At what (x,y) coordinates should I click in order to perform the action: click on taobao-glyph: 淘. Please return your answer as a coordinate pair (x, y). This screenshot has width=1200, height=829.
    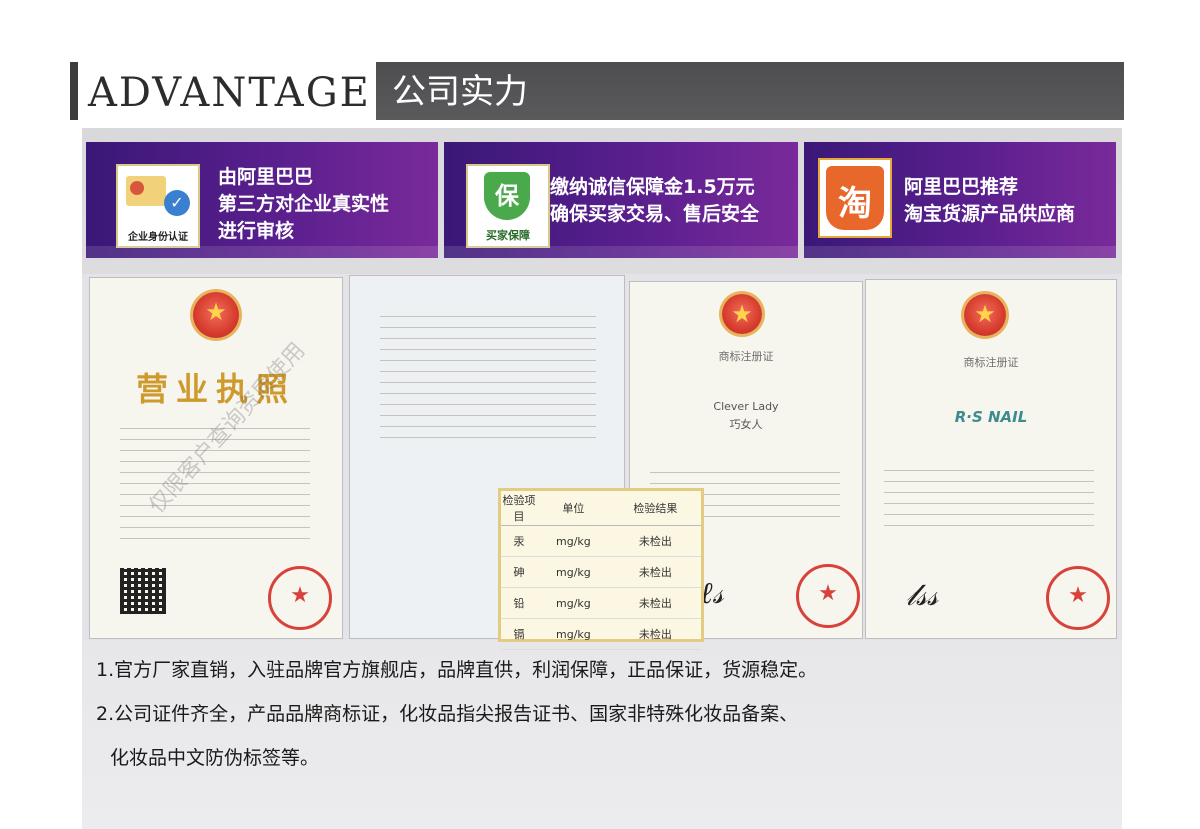
    Looking at the image, I should click on (855, 204).